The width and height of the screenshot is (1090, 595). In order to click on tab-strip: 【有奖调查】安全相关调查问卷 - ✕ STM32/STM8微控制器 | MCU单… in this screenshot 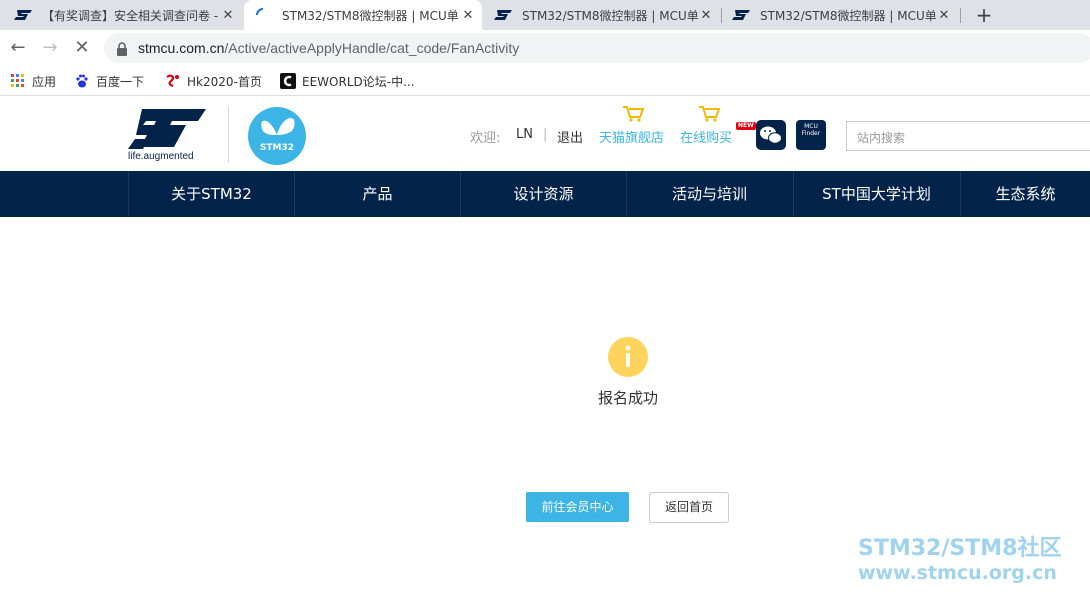, I will do `click(545, 15)`.